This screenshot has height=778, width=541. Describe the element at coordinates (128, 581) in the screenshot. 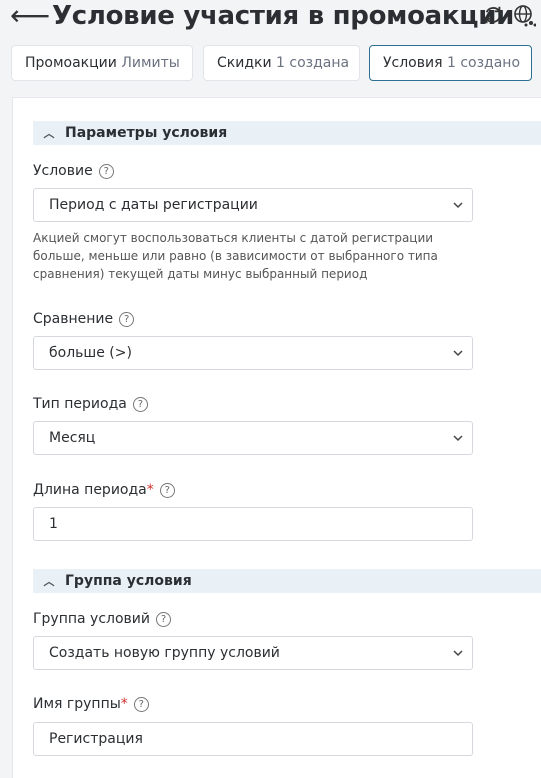

I see `section-title: Группа условия` at that location.